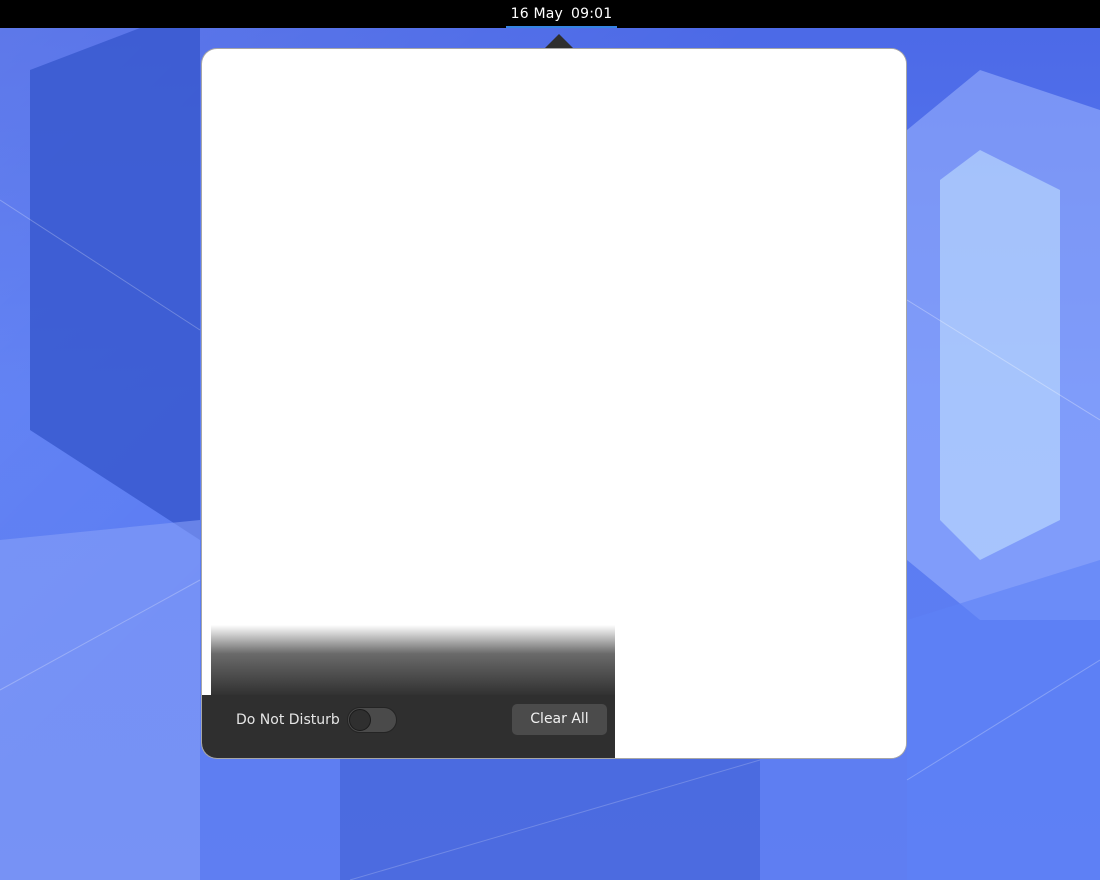 This screenshot has width=1100, height=880. What do you see at coordinates (537, 14) in the screenshot?
I see `clock-date: 16 May` at bounding box center [537, 14].